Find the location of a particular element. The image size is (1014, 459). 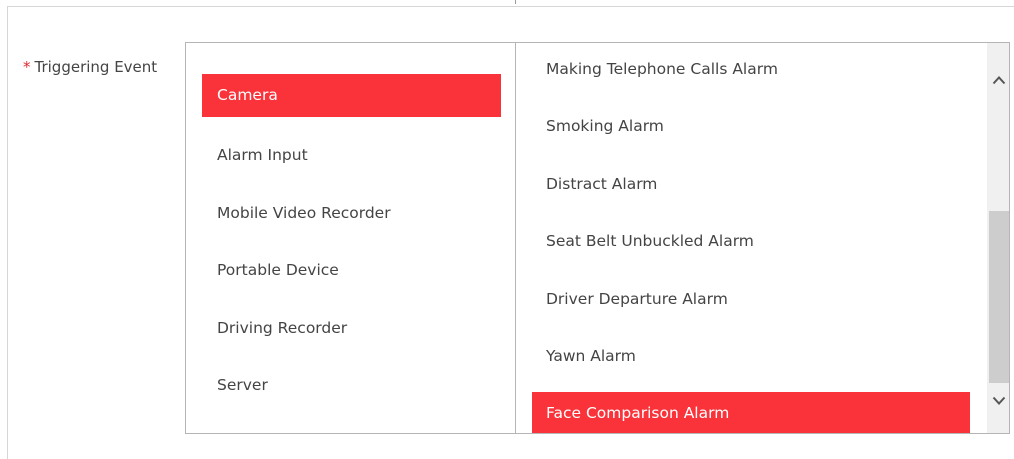

event-item-smoking-alarm: Smoking Alarm is located at coordinates (751, 126).